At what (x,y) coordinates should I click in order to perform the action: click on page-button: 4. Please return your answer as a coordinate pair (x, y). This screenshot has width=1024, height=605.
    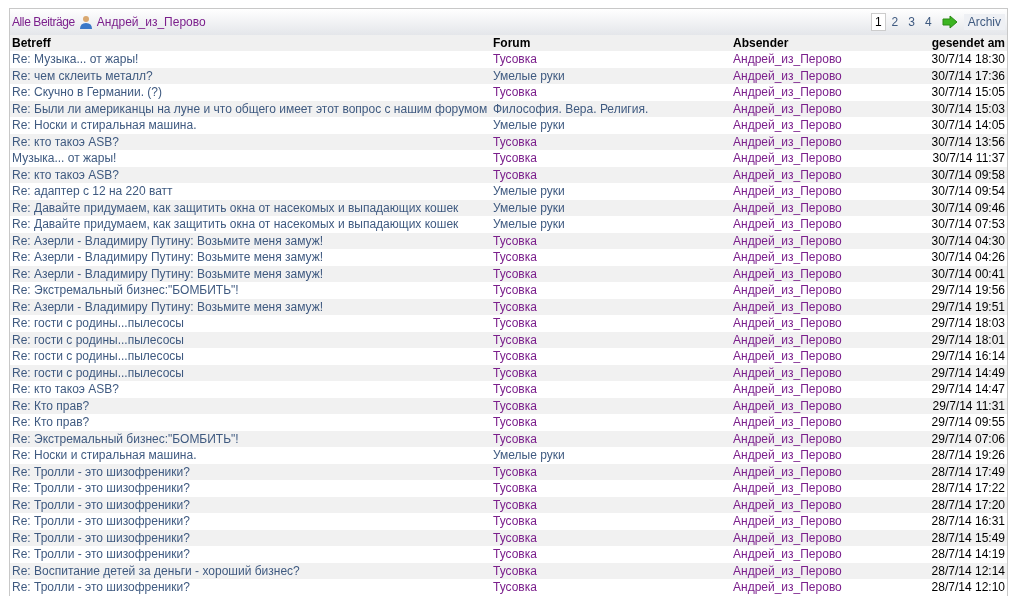
    Looking at the image, I should click on (928, 22).